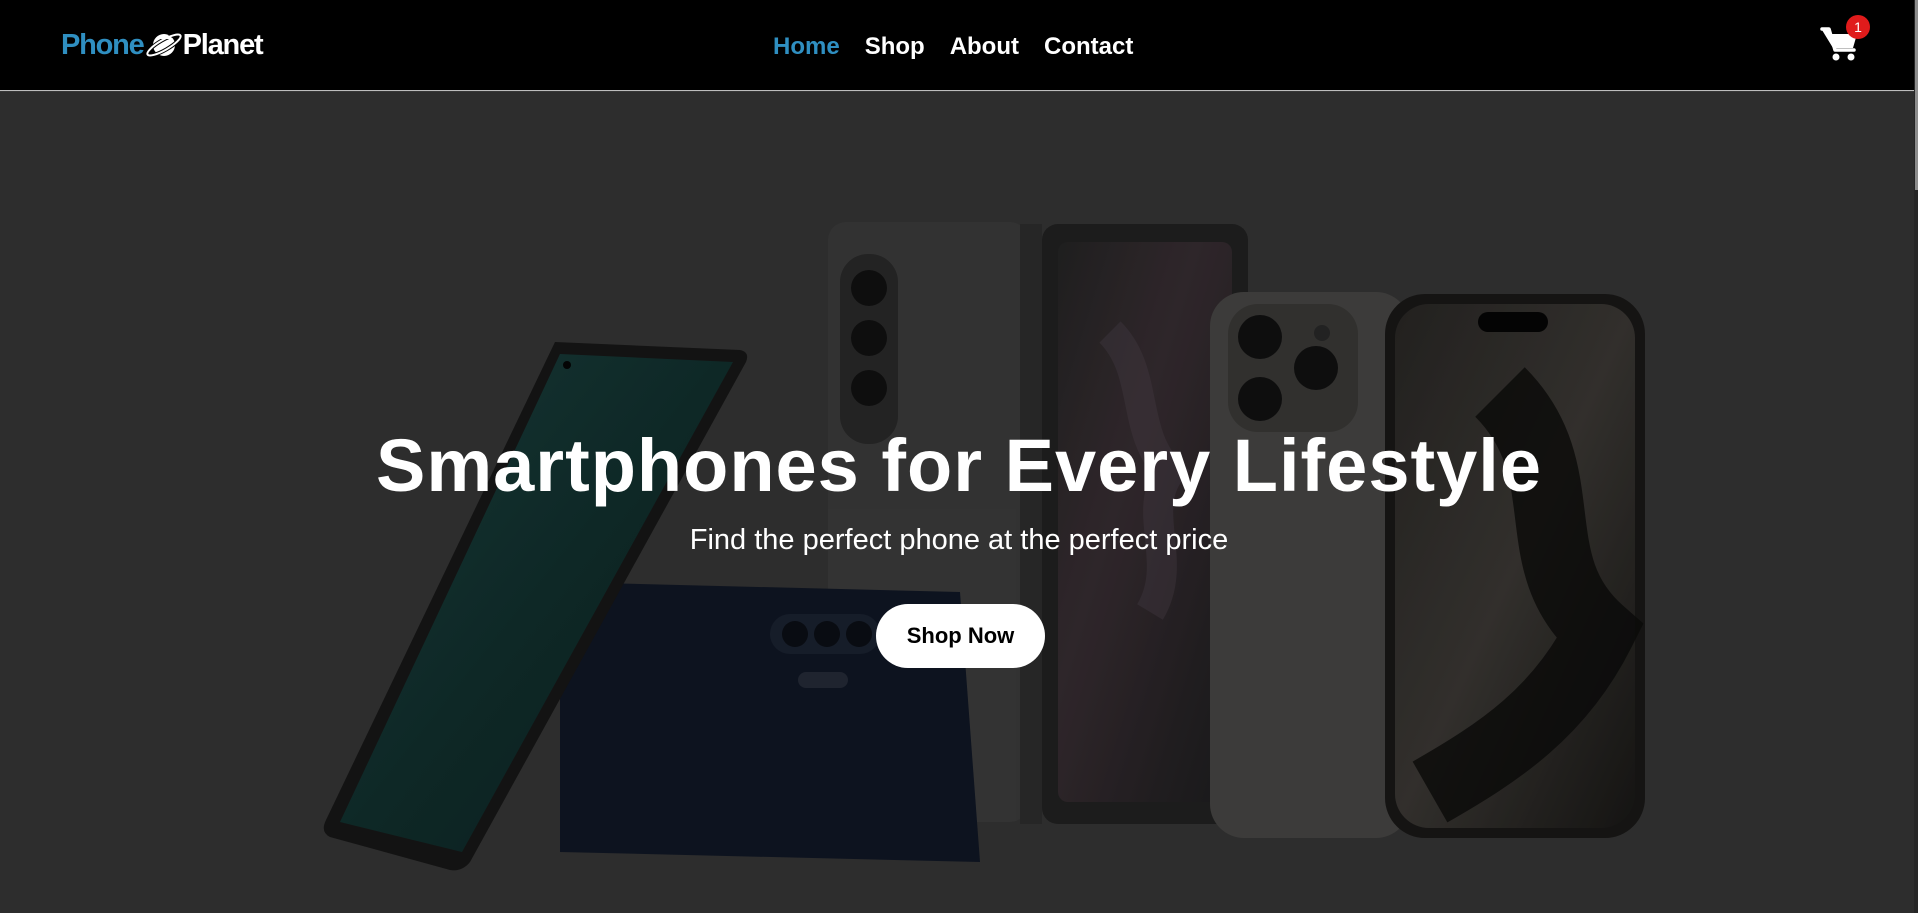 The width and height of the screenshot is (1918, 913). What do you see at coordinates (1088, 47) in the screenshot?
I see `nav-link-contact: Contact` at bounding box center [1088, 47].